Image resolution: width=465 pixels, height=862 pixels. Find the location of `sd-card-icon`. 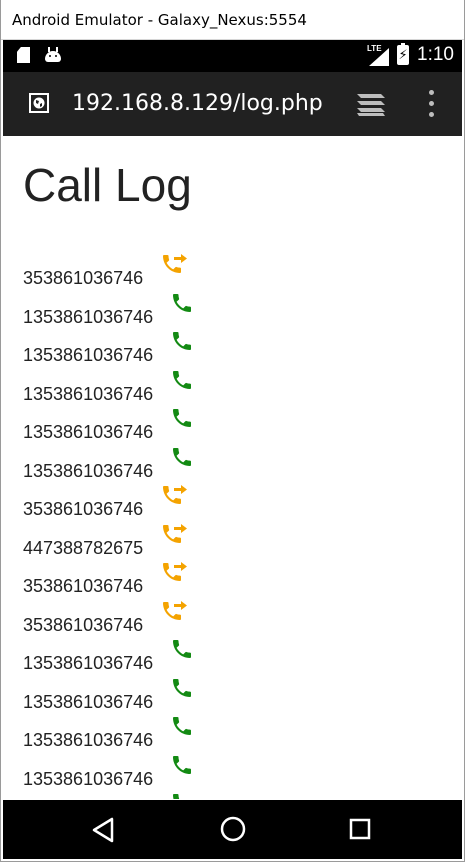

sd-card-icon is located at coordinates (23, 55).